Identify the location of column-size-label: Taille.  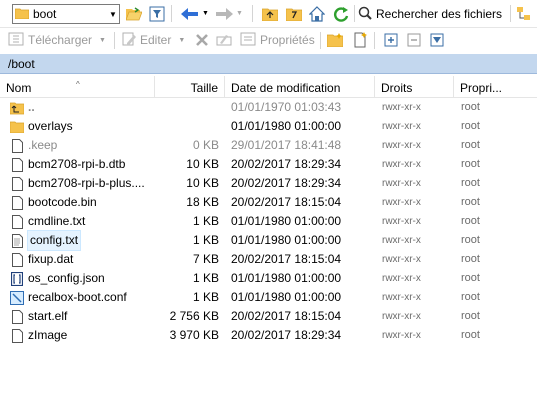
(204, 88).